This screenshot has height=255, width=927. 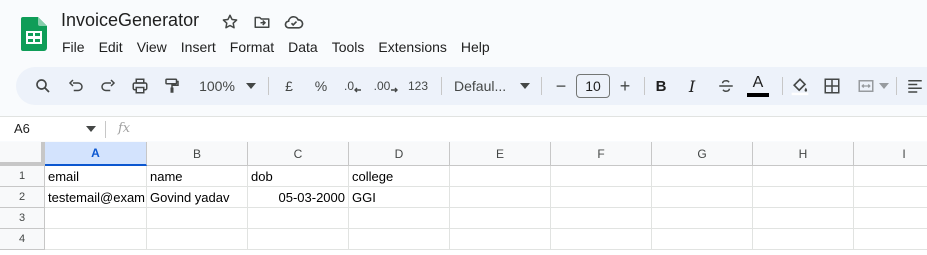 What do you see at coordinates (22, 197) in the screenshot?
I see `row-header-2: 2` at bounding box center [22, 197].